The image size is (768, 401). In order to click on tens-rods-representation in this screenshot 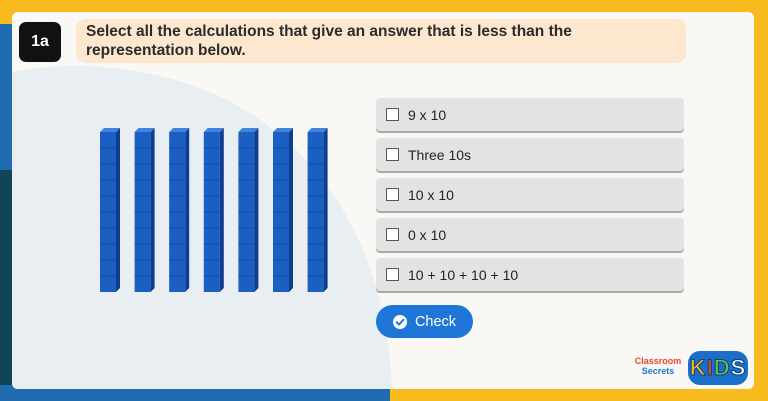, I will do `click(214, 210)`.